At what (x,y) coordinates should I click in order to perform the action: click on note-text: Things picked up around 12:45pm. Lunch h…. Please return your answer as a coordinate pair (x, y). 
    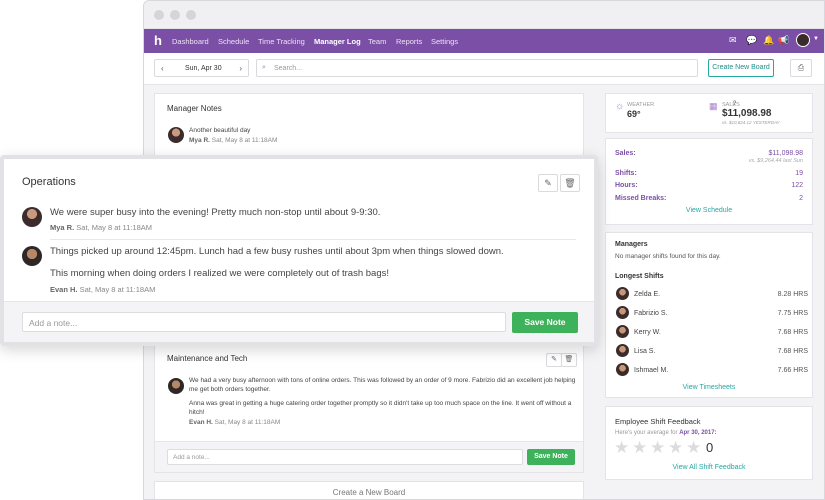
    Looking at the image, I should click on (277, 251).